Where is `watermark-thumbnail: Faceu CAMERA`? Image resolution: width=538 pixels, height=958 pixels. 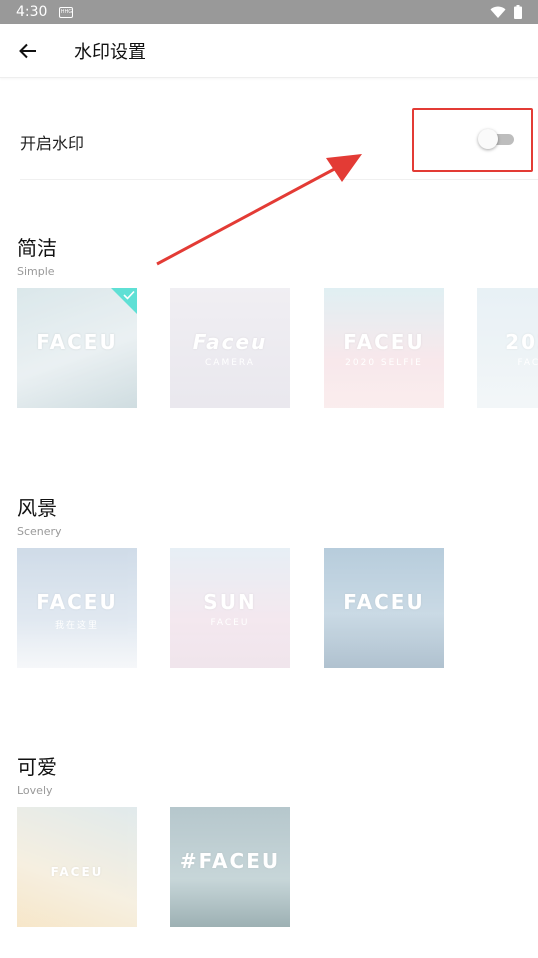 watermark-thumbnail: Faceu CAMERA is located at coordinates (230, 348).